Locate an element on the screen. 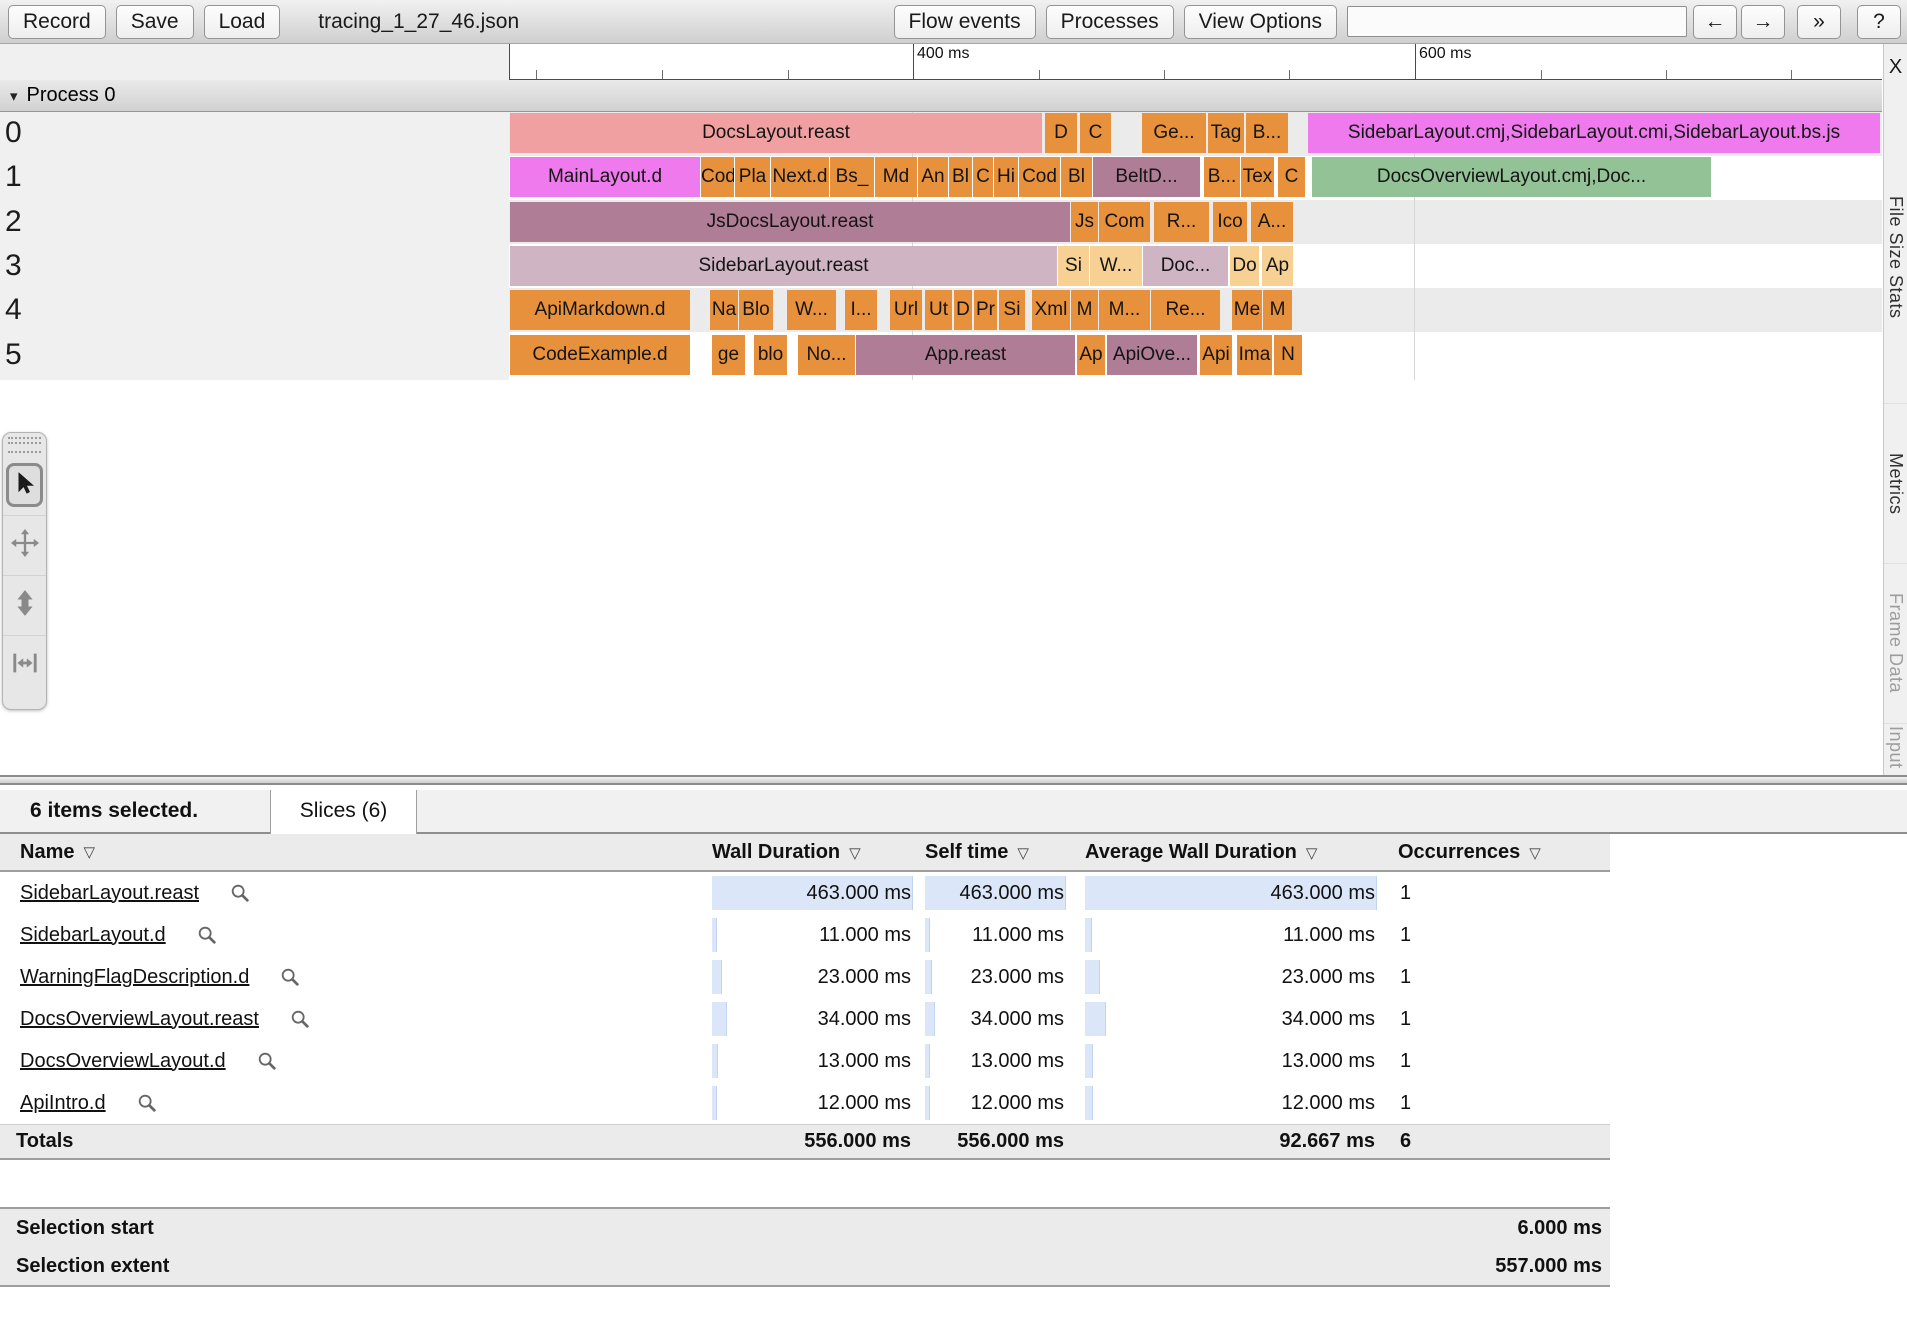 Image resolution: width=1907 pixels, height=1319 pixels. trace-slice: N is located at coordinates (1288, 355).